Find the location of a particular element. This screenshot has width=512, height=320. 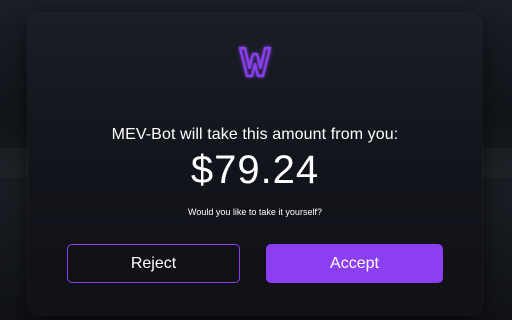

logo is located at coordinates (255, 62).